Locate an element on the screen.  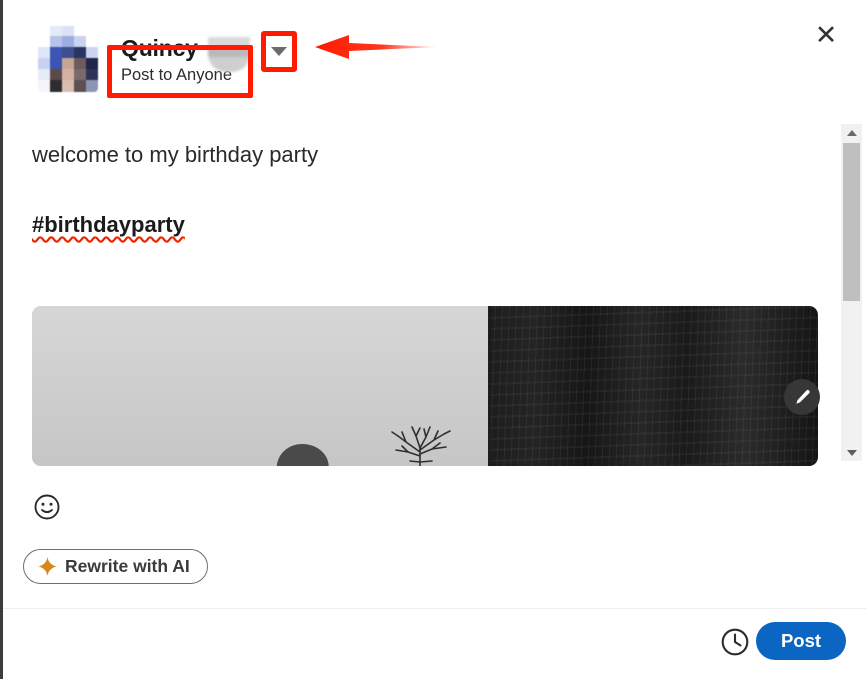
post-text: welcome to my birthday party is located at coordinates (175, 155).